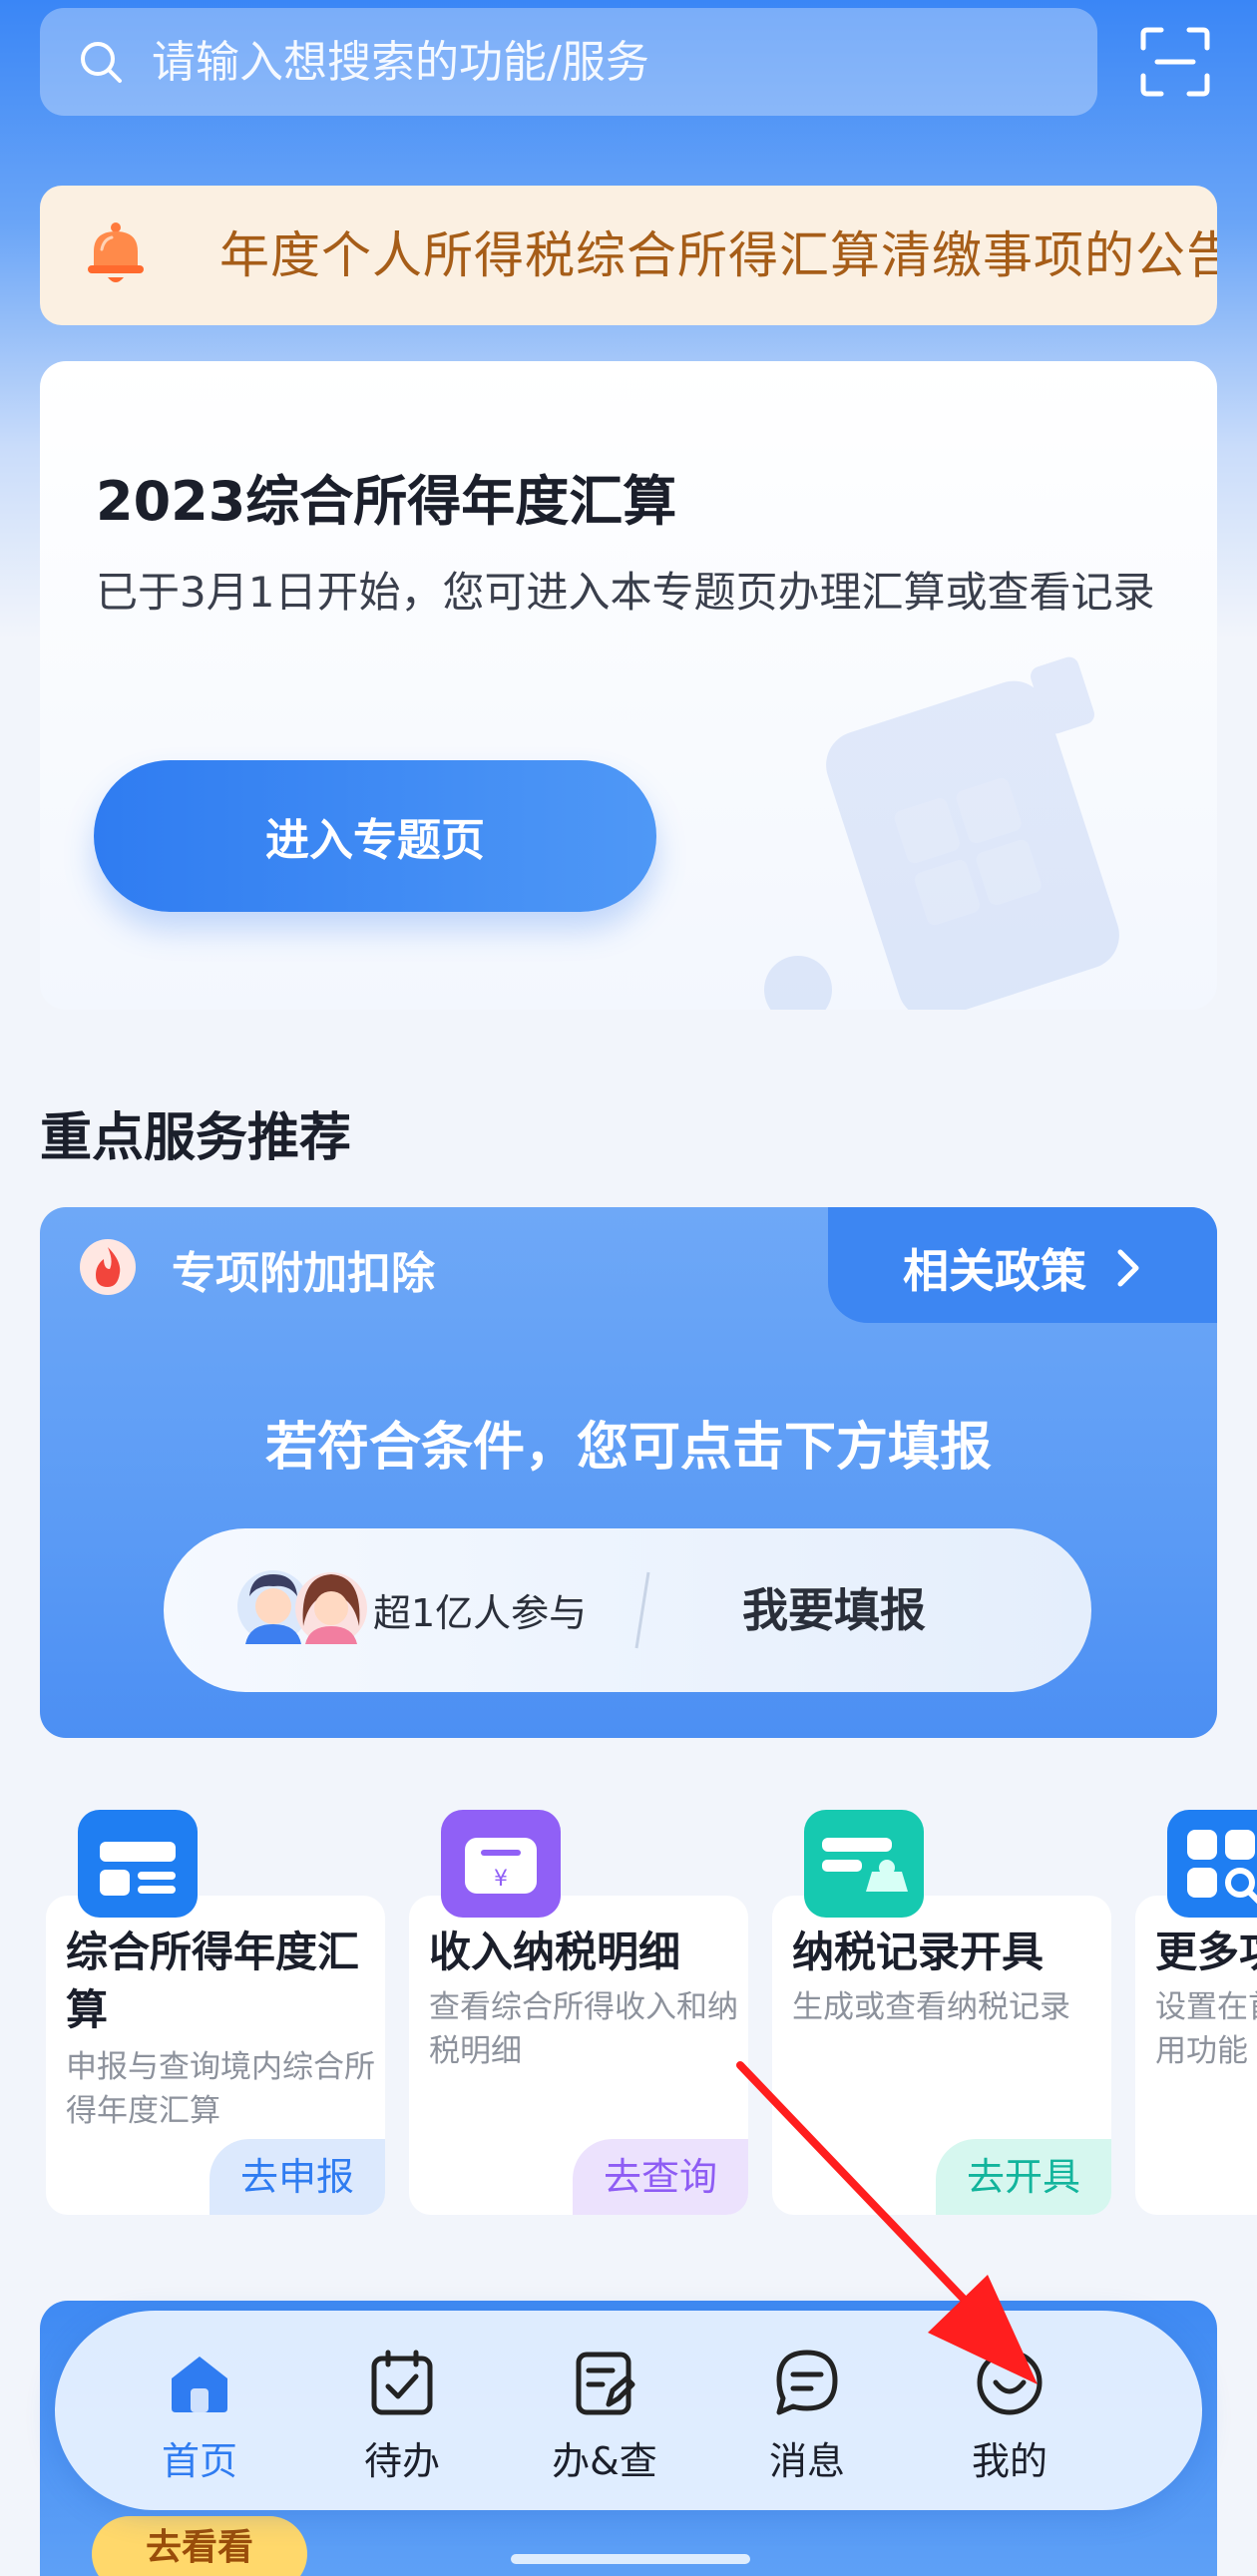 The height and width of the screenshot is (2576, 1257). Describe the element at coordinates (605, 2383) in the screenshot. I see `handle-query-icon` at that location.